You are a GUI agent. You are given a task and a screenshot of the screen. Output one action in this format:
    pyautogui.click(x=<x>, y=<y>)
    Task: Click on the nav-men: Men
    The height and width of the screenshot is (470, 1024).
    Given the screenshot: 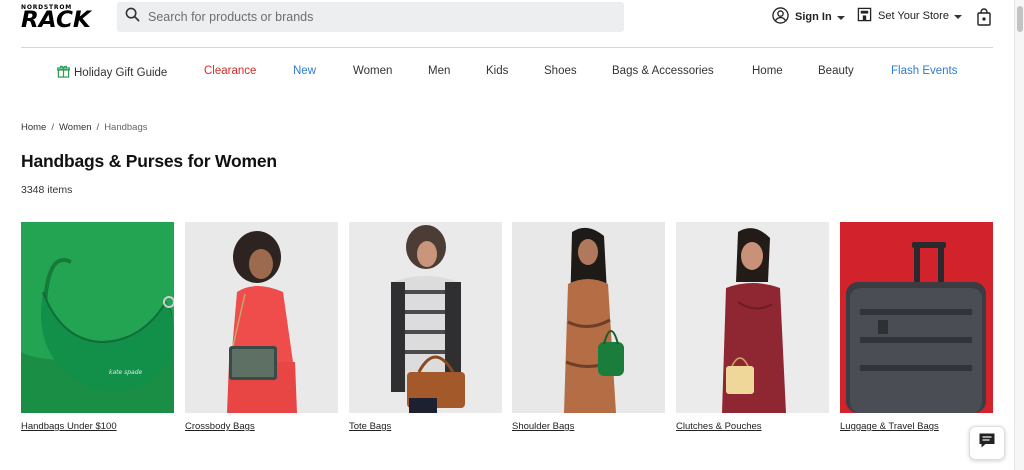 What is the action you would take?
    pyautogui.click(x=439, y=71)
    